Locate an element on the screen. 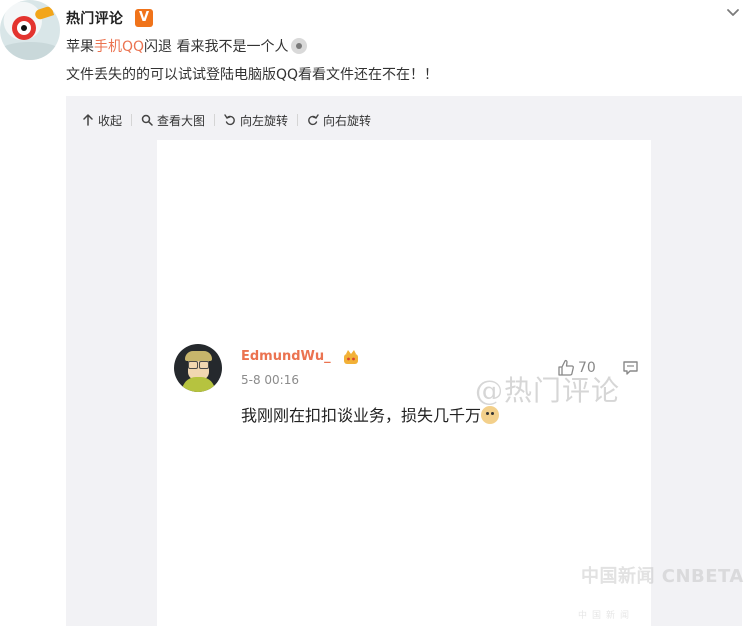  collapse-label: 收起 is located at coordinates (110, 120).